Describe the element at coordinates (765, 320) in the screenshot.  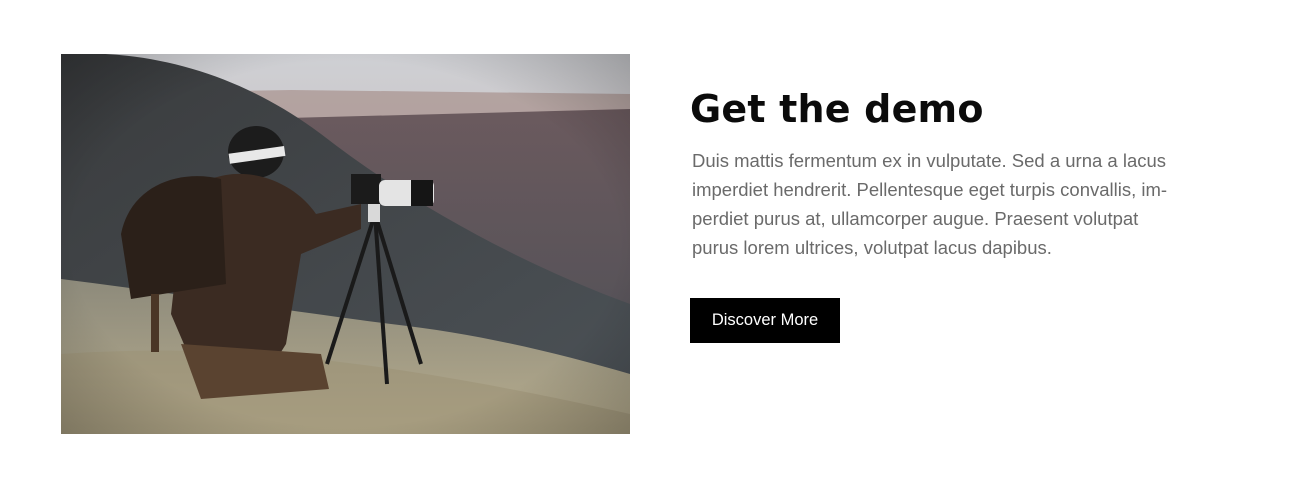
I see `discover-more-button: Discover More` at that location.